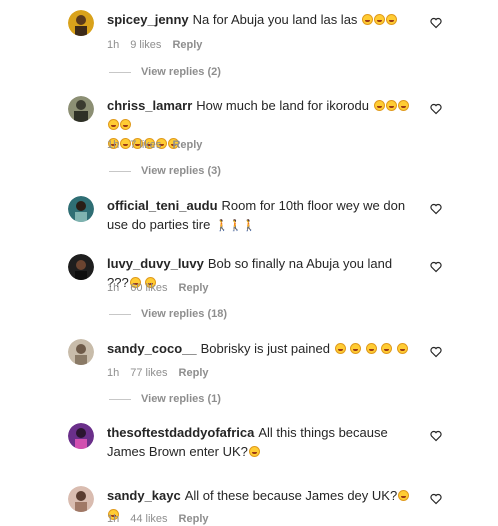  Describe the element at coordinates (275, 19) in the screenshot. I see `comment-body: Na for Abuja you land las las` at that location.